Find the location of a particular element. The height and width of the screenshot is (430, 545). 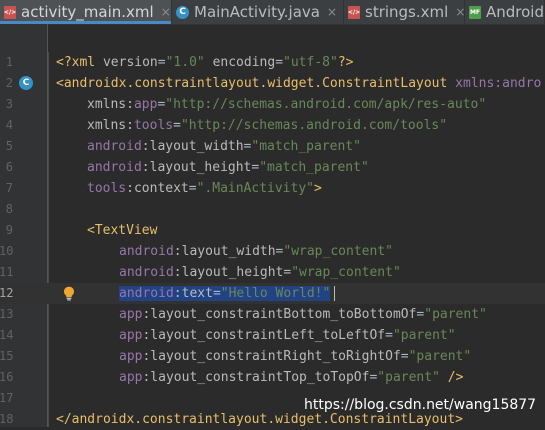

attr-value: "match_parent" is located at coordinates (306, 146).